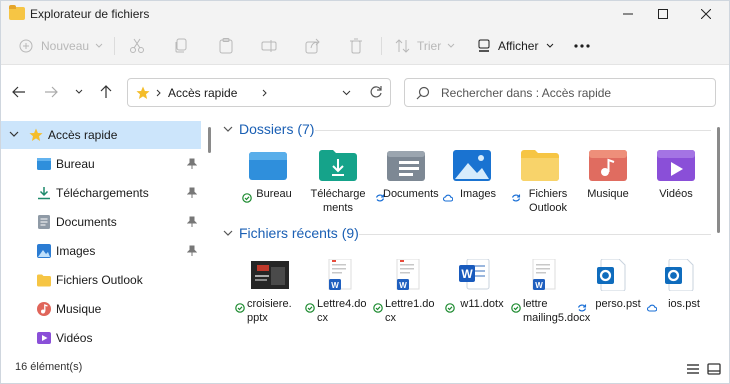  What do you see at coordinates (516, 198) in the screenshot?
I see `sync-pending-icon` at bounding box center [516, 198].